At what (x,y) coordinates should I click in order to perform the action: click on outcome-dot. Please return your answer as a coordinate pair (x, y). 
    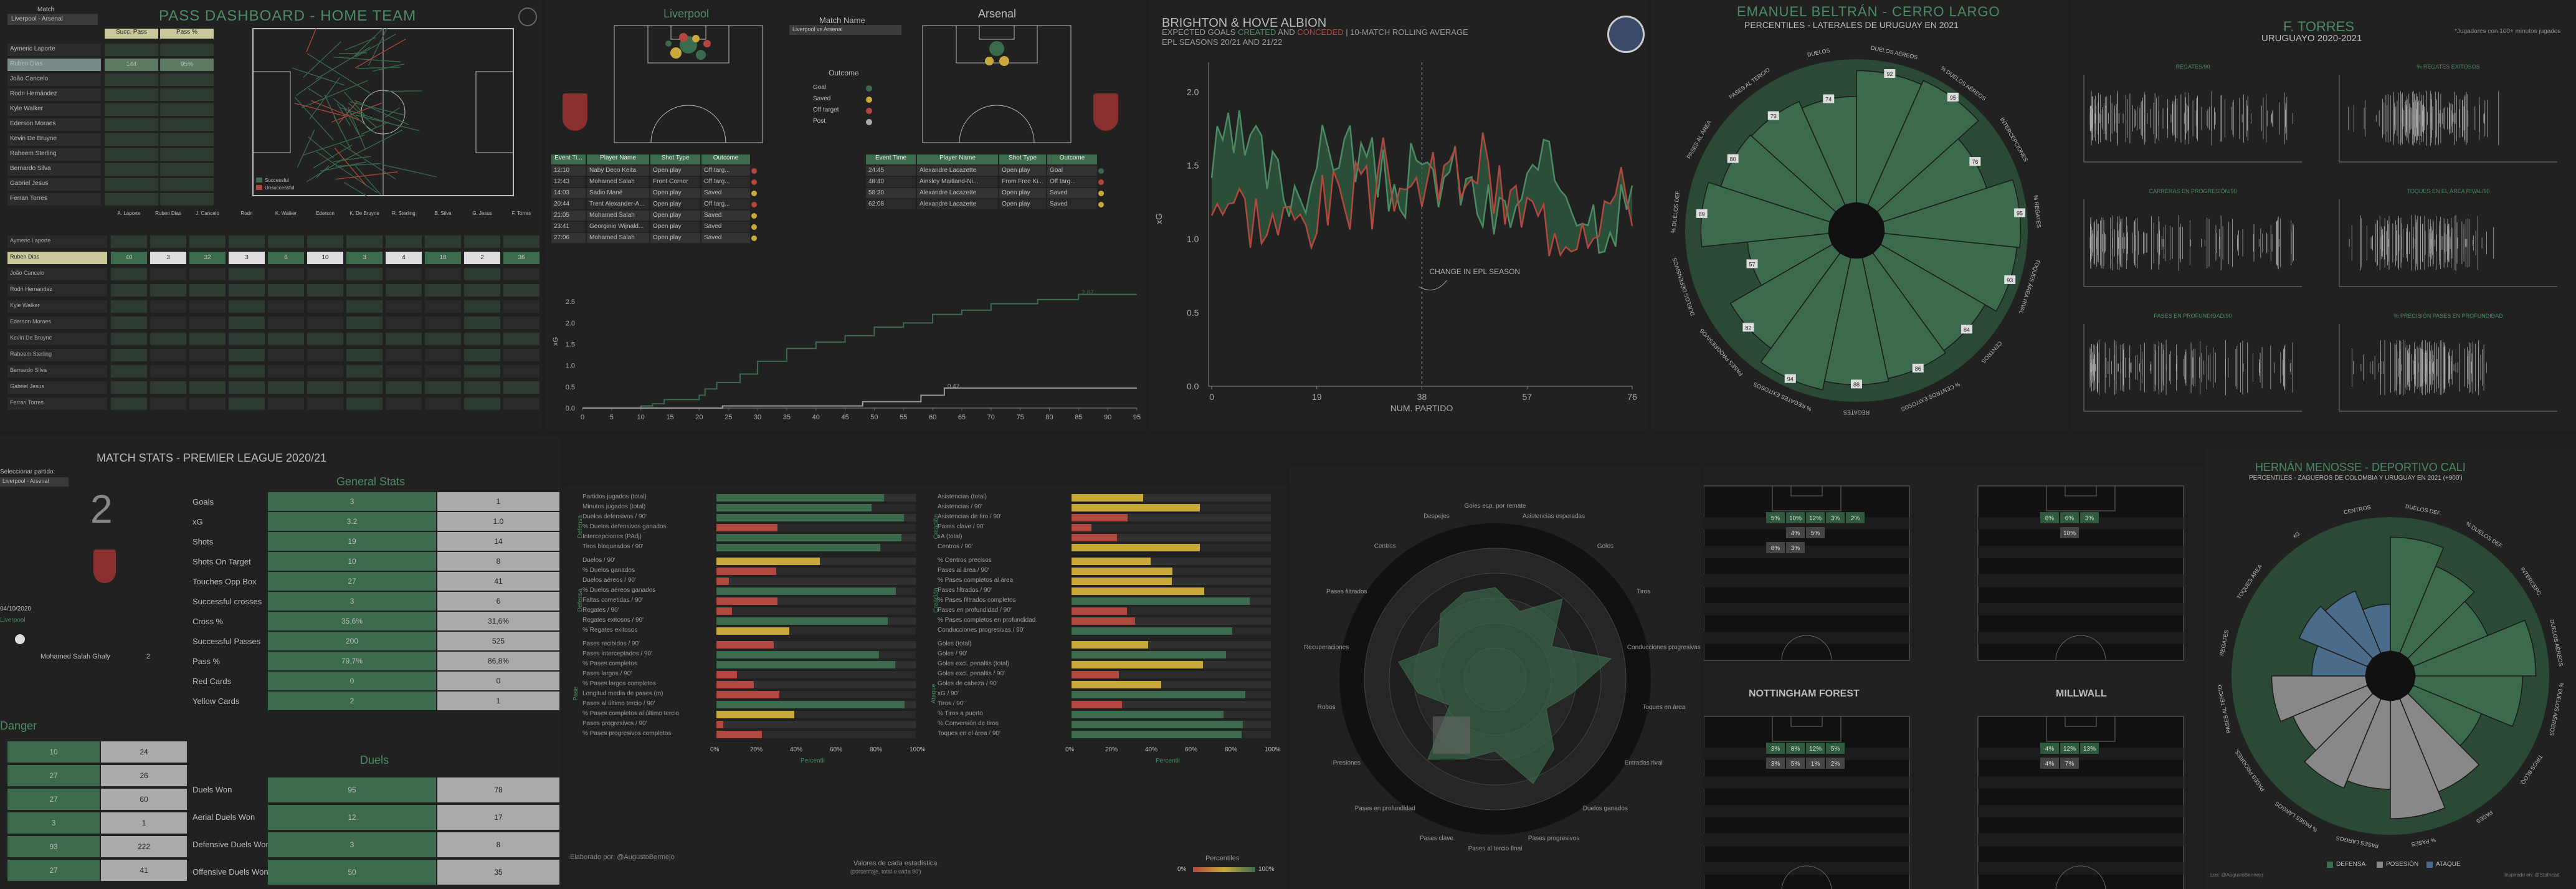
    Looking at the image, I should click on (1101, 182).